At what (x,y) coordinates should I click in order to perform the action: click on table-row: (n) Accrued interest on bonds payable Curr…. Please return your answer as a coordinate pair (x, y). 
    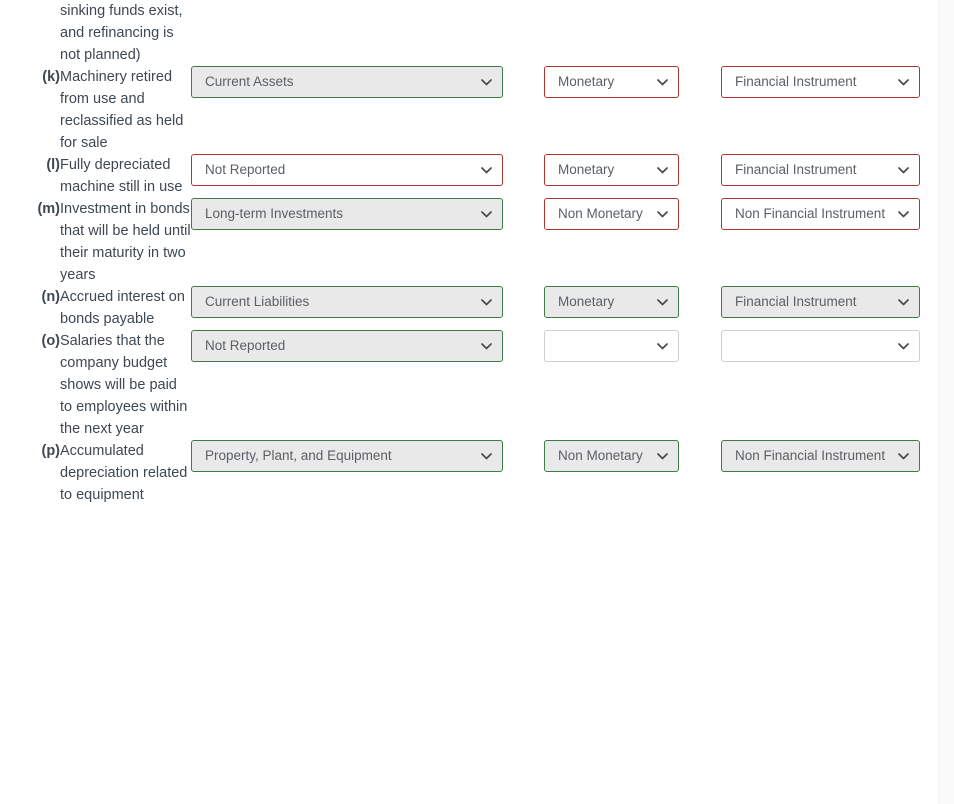
    Looking at the image, I should click on (469, 308).